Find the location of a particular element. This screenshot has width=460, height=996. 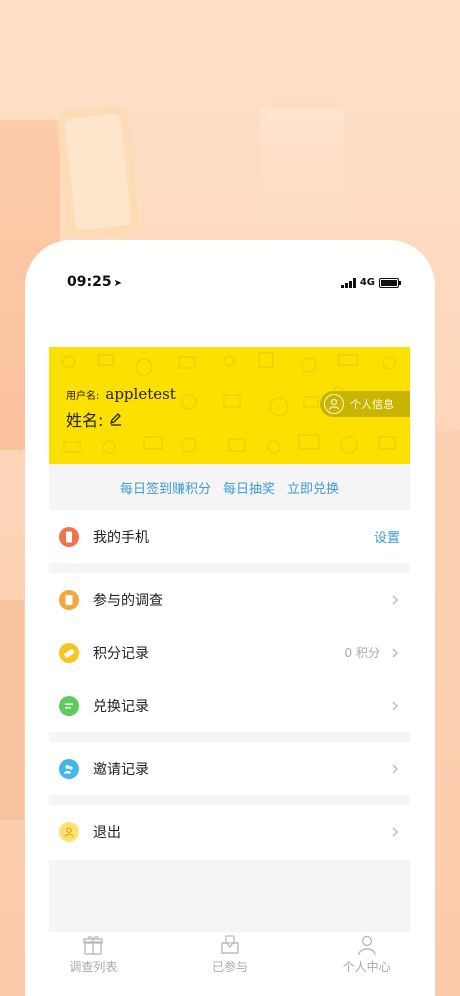

profile-header: 用户名: appletest 姓名: 个人信息 is located at coordinates (229, 405).